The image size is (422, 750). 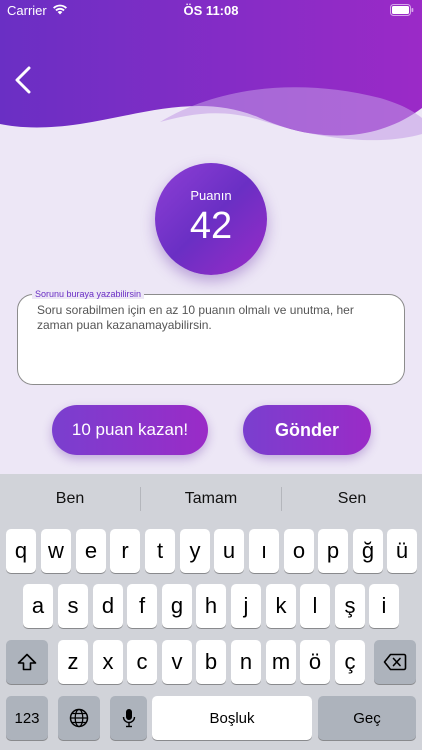 What do you see at coordinates (73, 662) in the screenshot?
I see `key: z` at bounding box center [73, 662].